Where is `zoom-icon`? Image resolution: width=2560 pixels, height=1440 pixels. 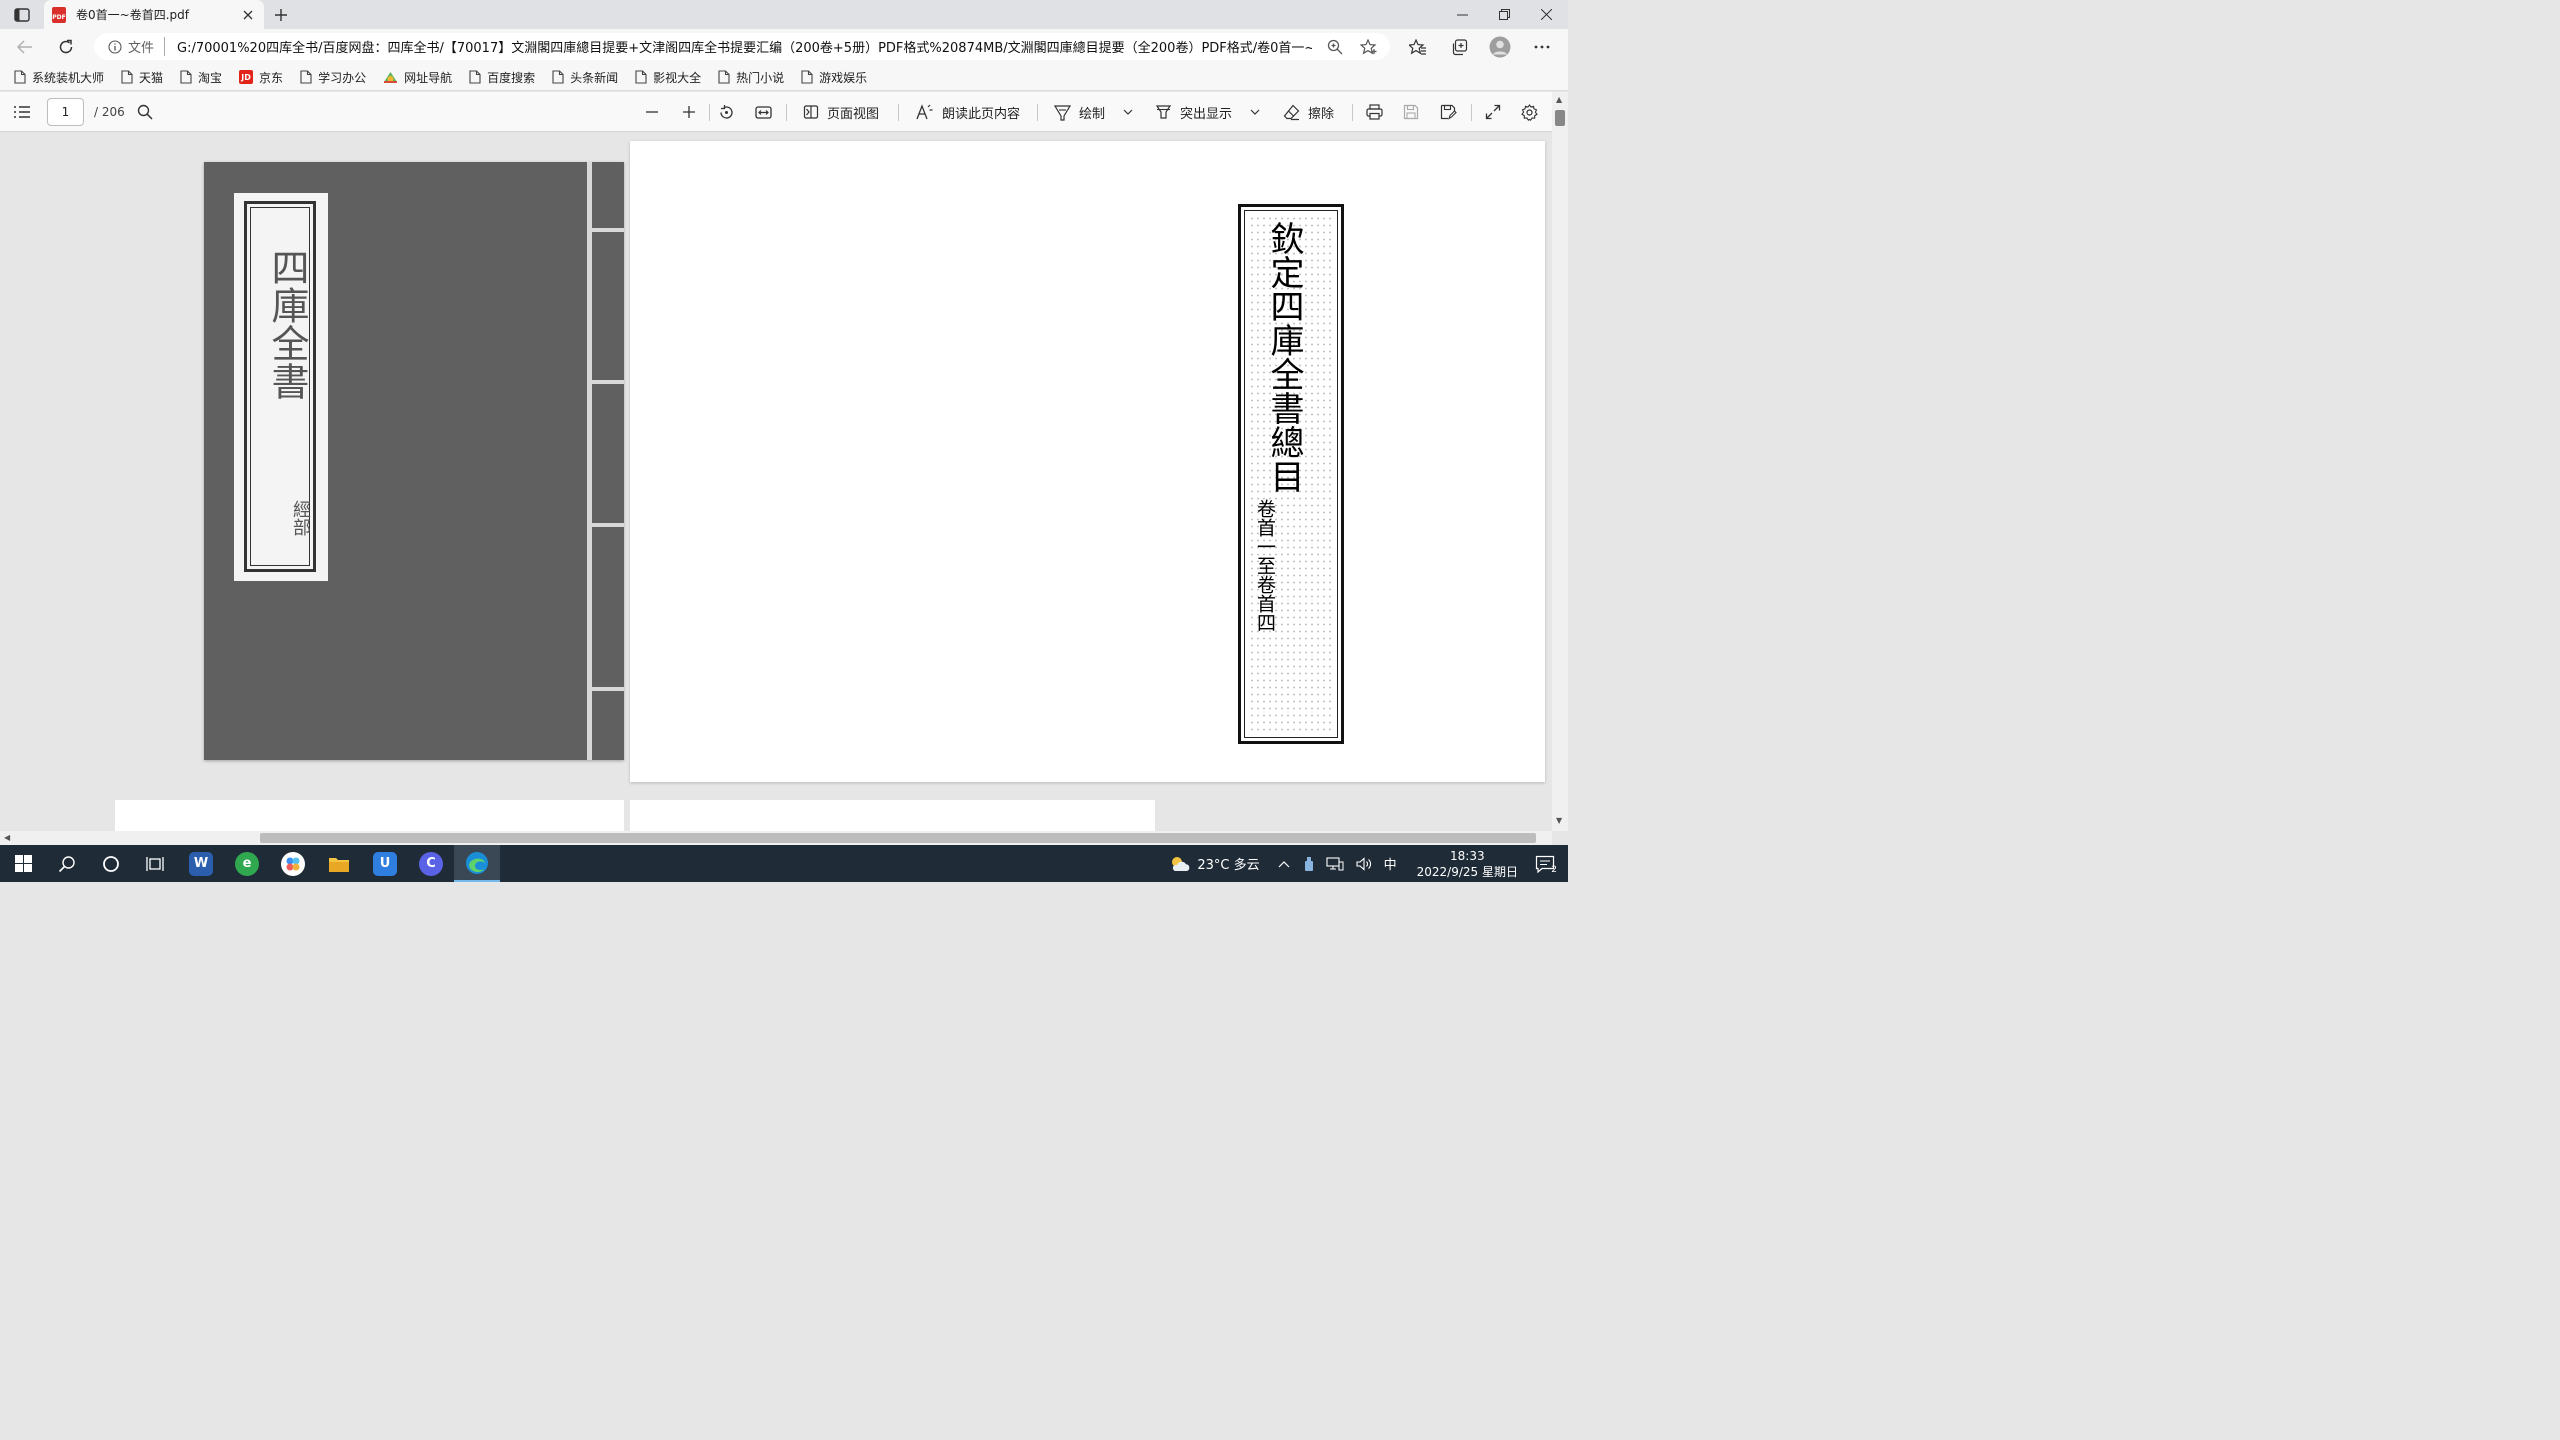 zoom-icon is located at coordinates (1335, 47).